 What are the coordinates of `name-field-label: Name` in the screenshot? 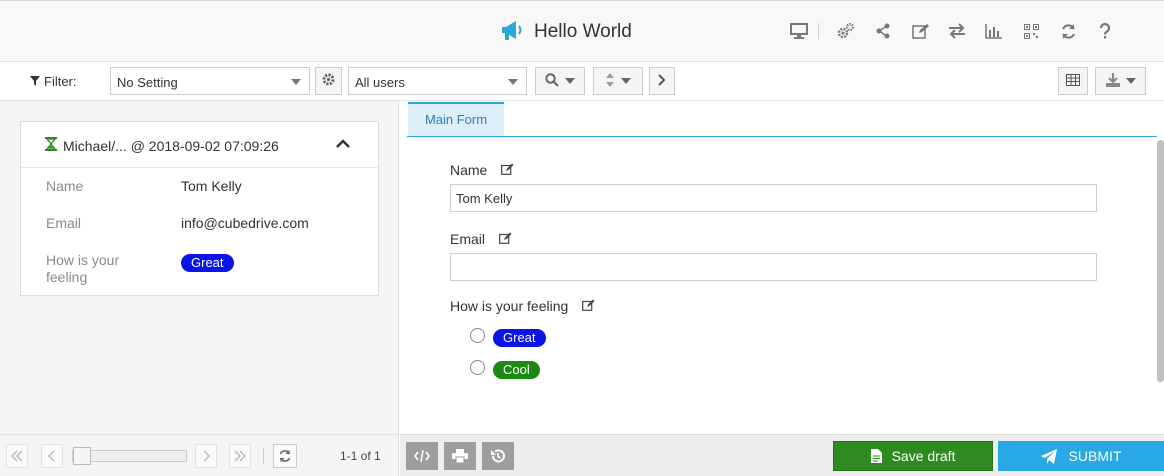 It's located at (482, 170).